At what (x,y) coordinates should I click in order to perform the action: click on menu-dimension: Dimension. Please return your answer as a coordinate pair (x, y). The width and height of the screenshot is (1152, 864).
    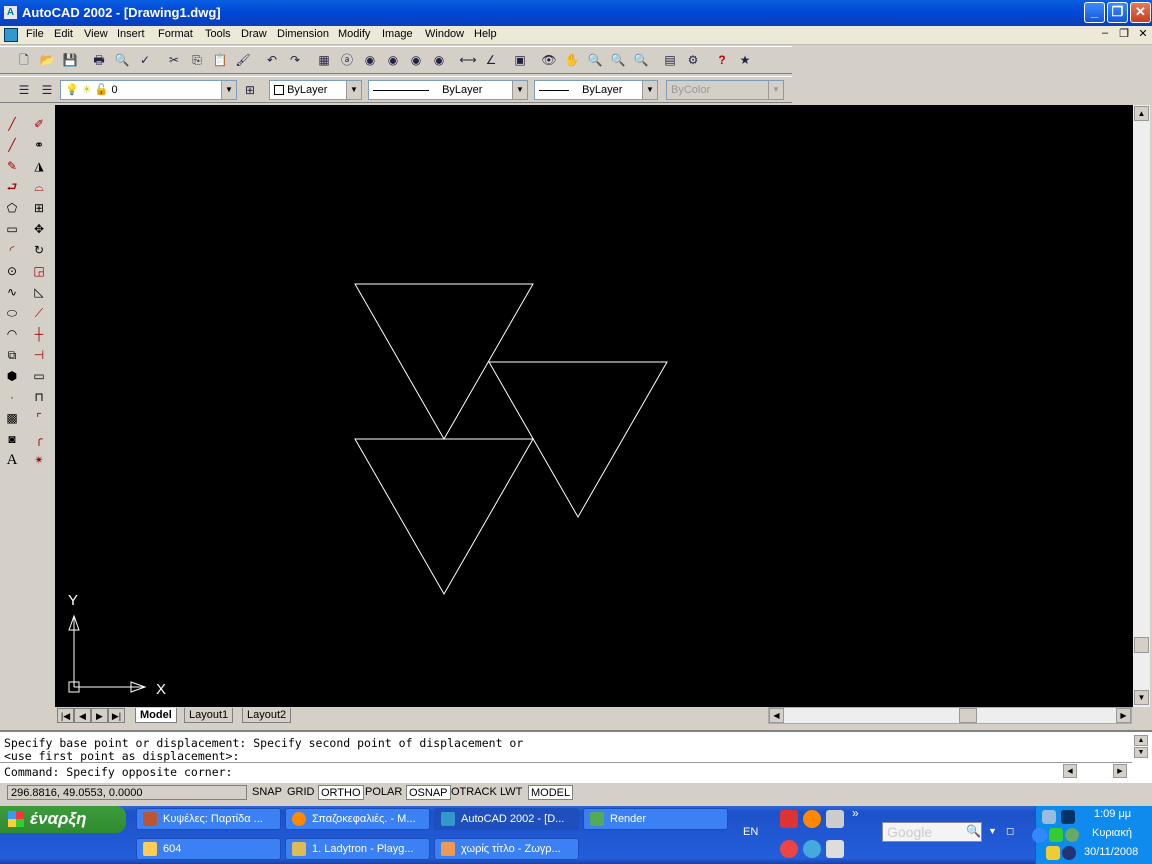
    Looking at the image, I should click on (303, 34).